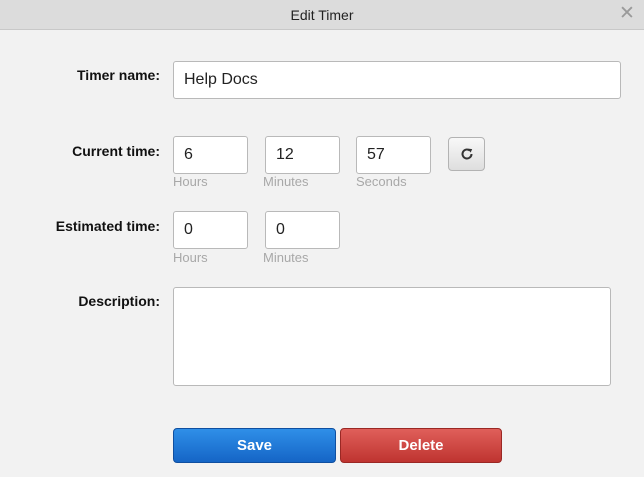  Describe the element at coordinates (254, 445) in the screenshot. I see `save-button: Save` at that location.